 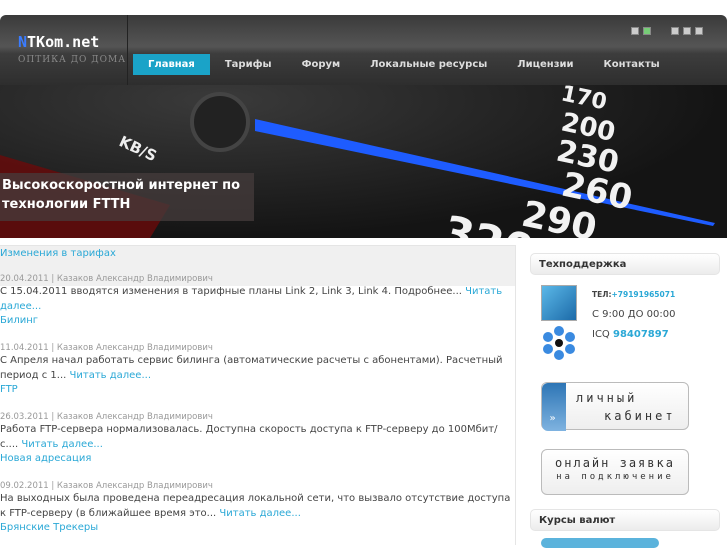 I want to click on cabinet-line1: личный, so click(x=607, y=398).